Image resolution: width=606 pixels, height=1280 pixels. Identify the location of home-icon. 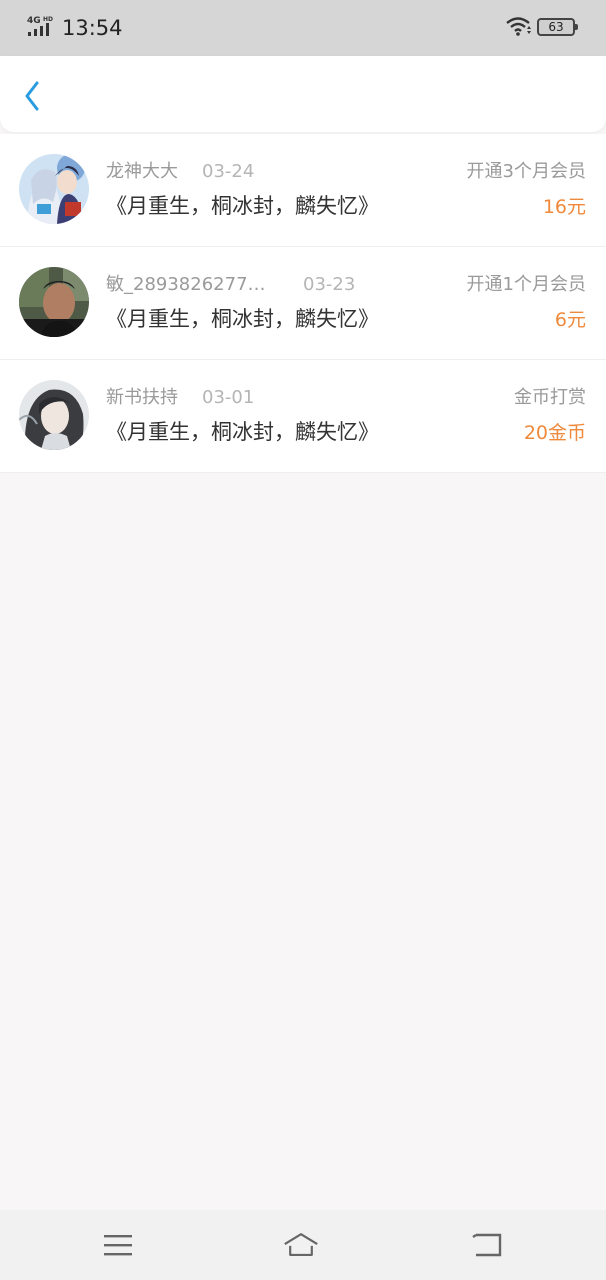
(301, 1244).